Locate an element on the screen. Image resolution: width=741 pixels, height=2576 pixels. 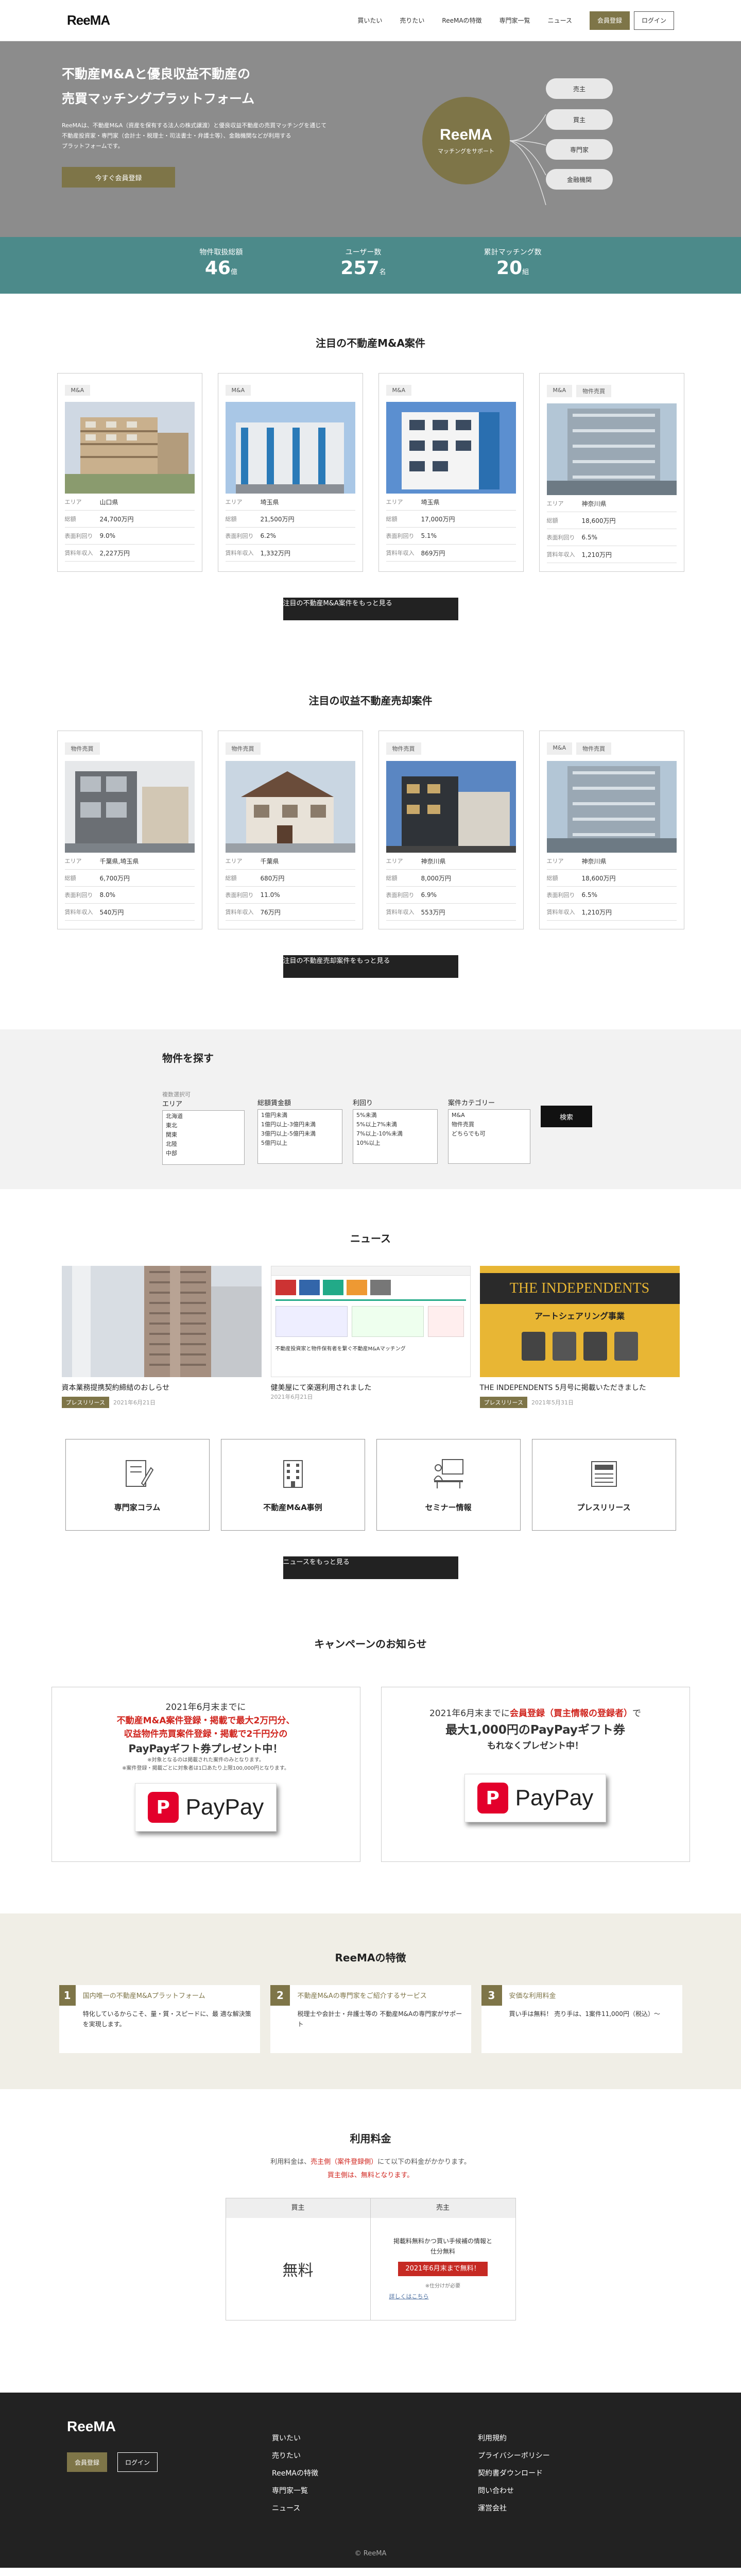
card-row-value: 1,210万円 is located at coordinates (596, 912).